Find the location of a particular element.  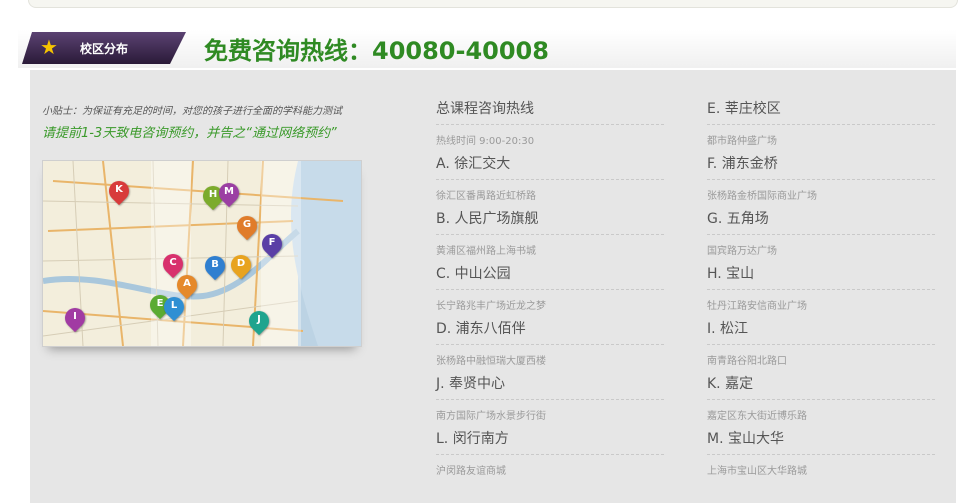

map-pin-label: M is located at coordinates (229, 191).